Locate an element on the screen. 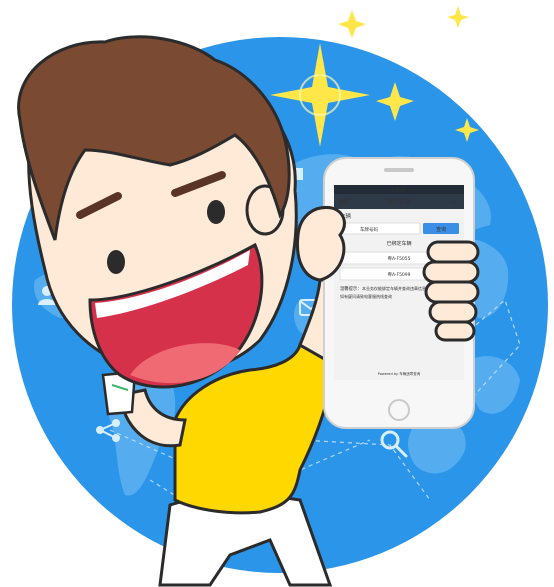 The height and width of the screenshot is (587, 554). more-menu: ••• is located at coordinates (455, 203).